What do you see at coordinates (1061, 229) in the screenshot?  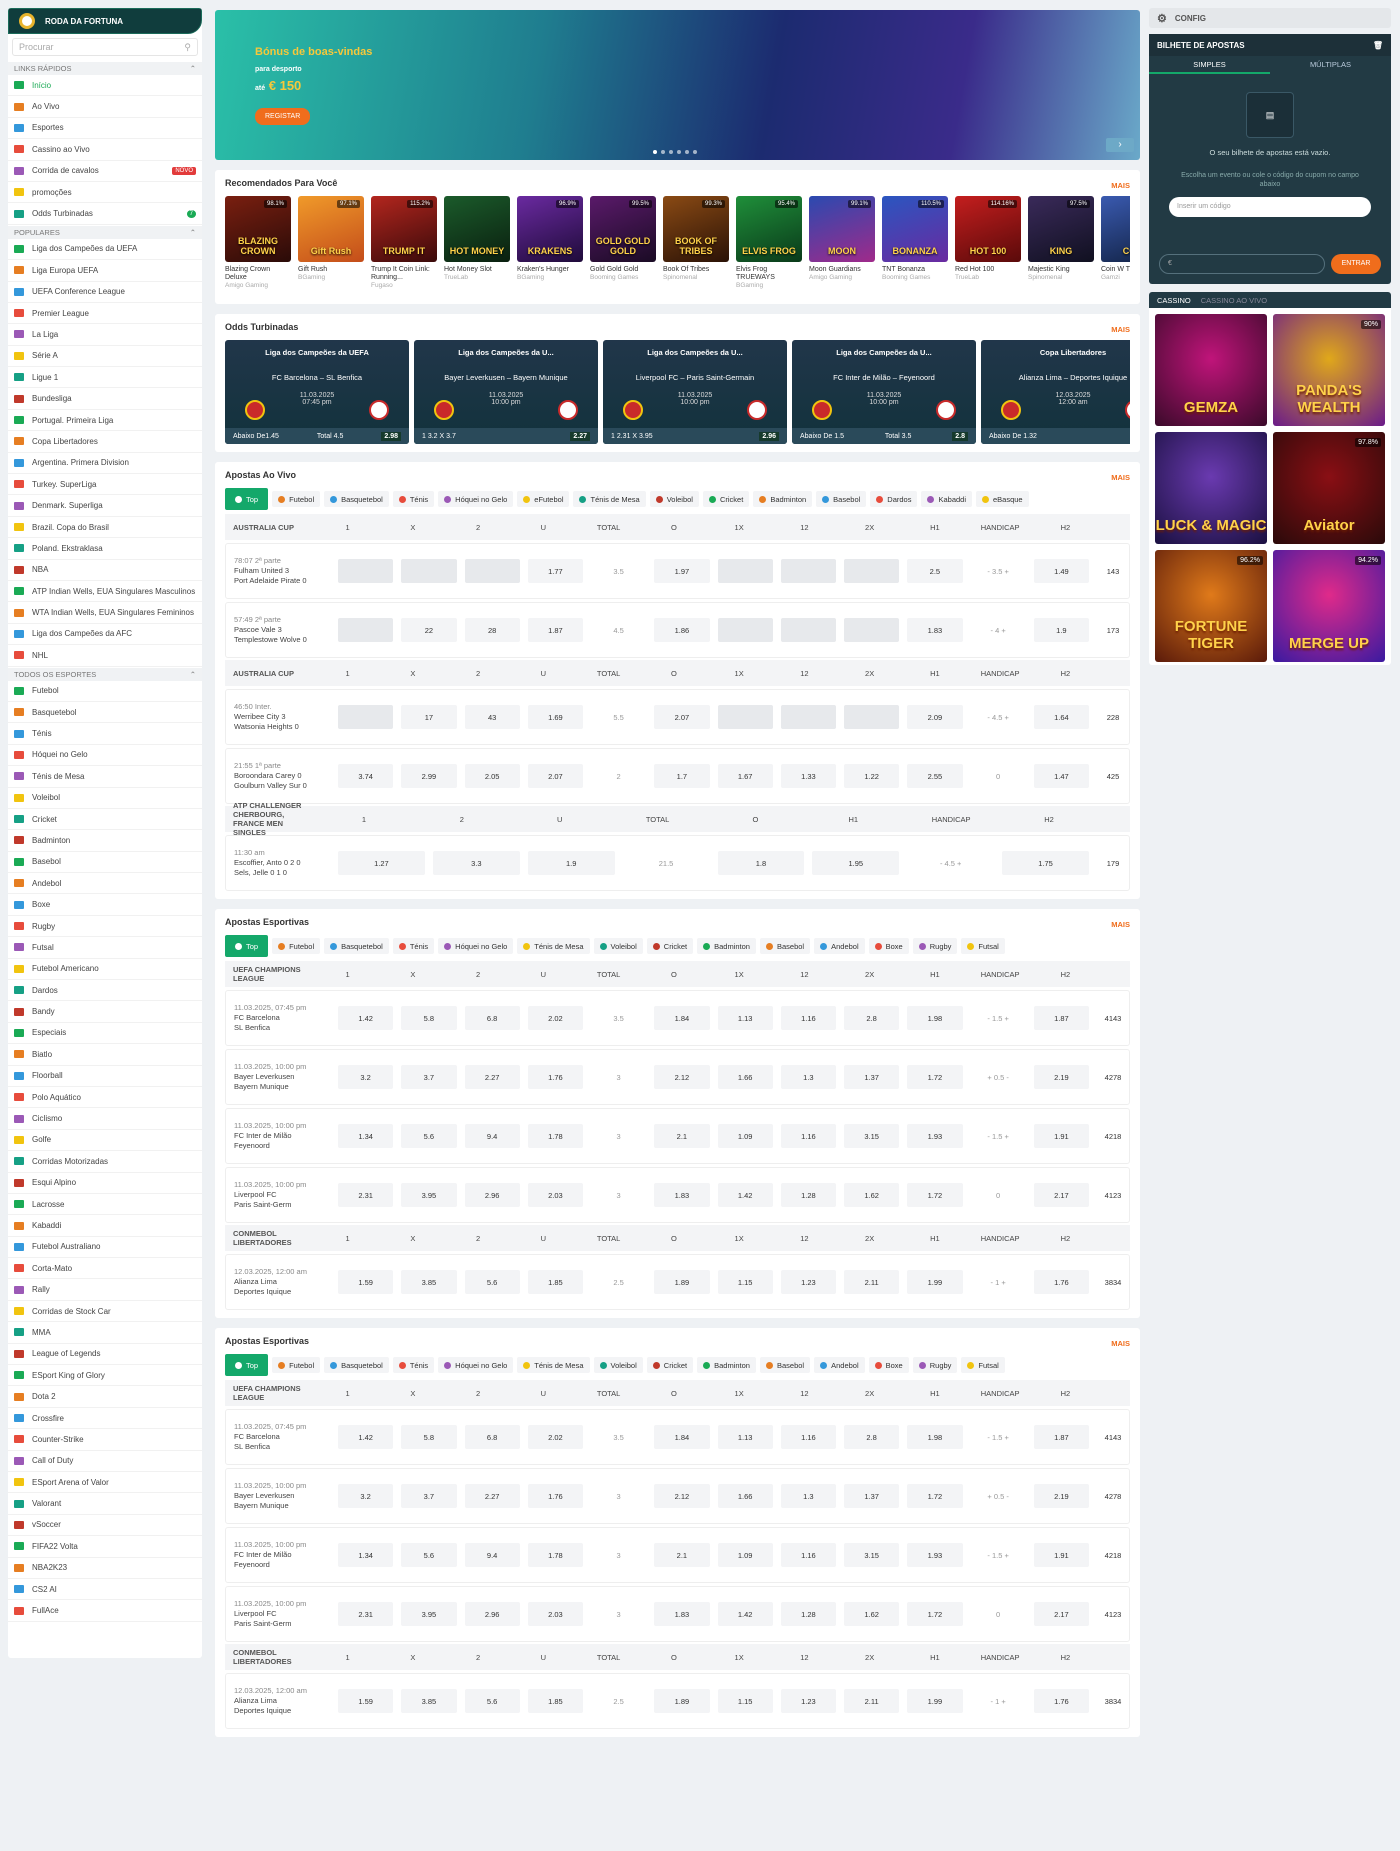 I see `game-thumbnail: 97.5% KING` at bounding box center [1061, 229].